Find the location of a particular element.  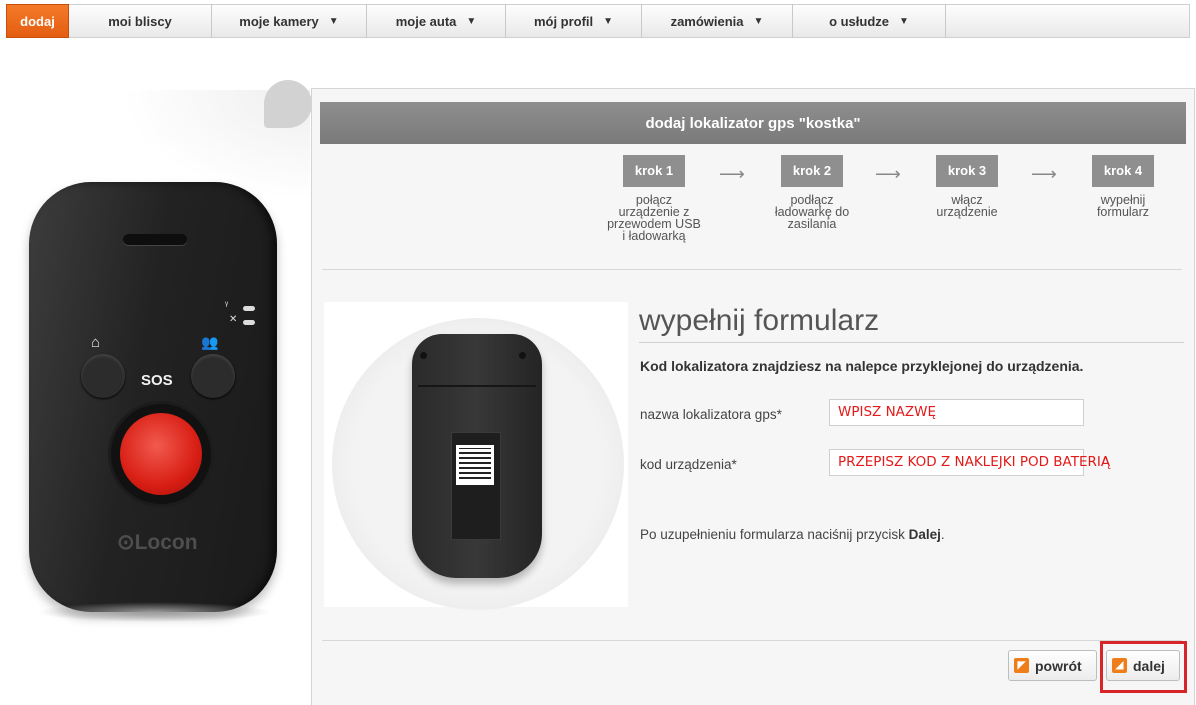

device-code-input: PRZEPISZ KOD Z NAKLEJKI POD BATERIĄ is located at coordinates (969, 462).